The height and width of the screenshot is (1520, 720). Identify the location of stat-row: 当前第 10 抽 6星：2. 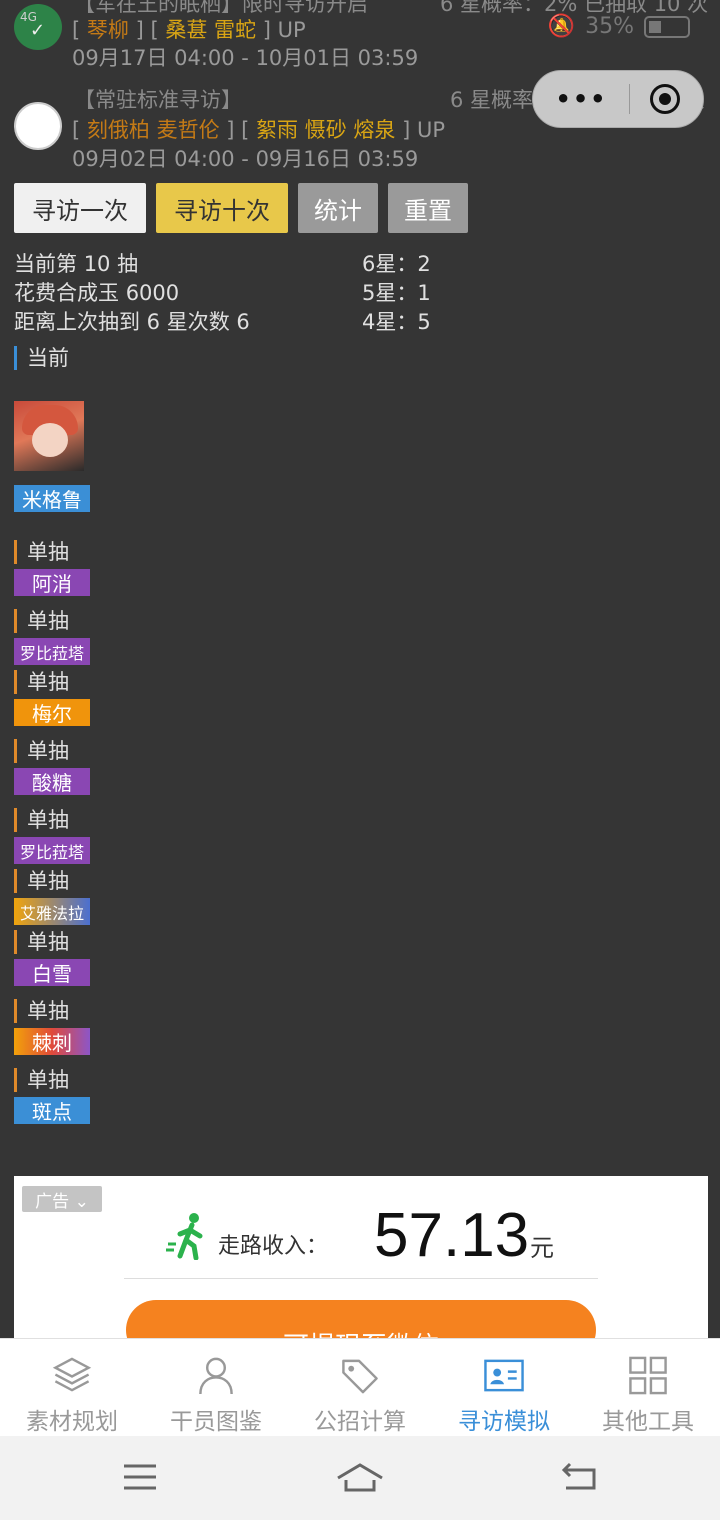
(222, 264).